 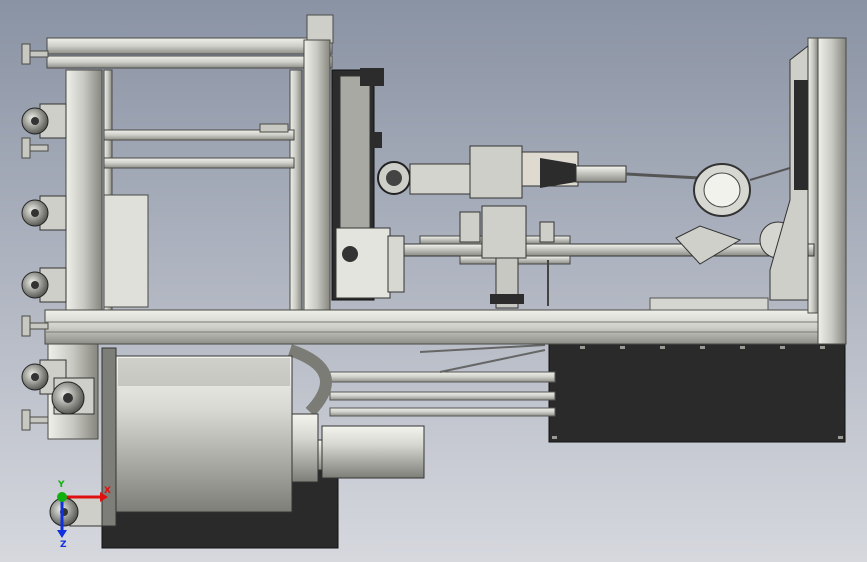 What do you see at coordinates (61, 485) in the screenshot?
I see `triad-y-label: Y` at bounding box center [61, 485].